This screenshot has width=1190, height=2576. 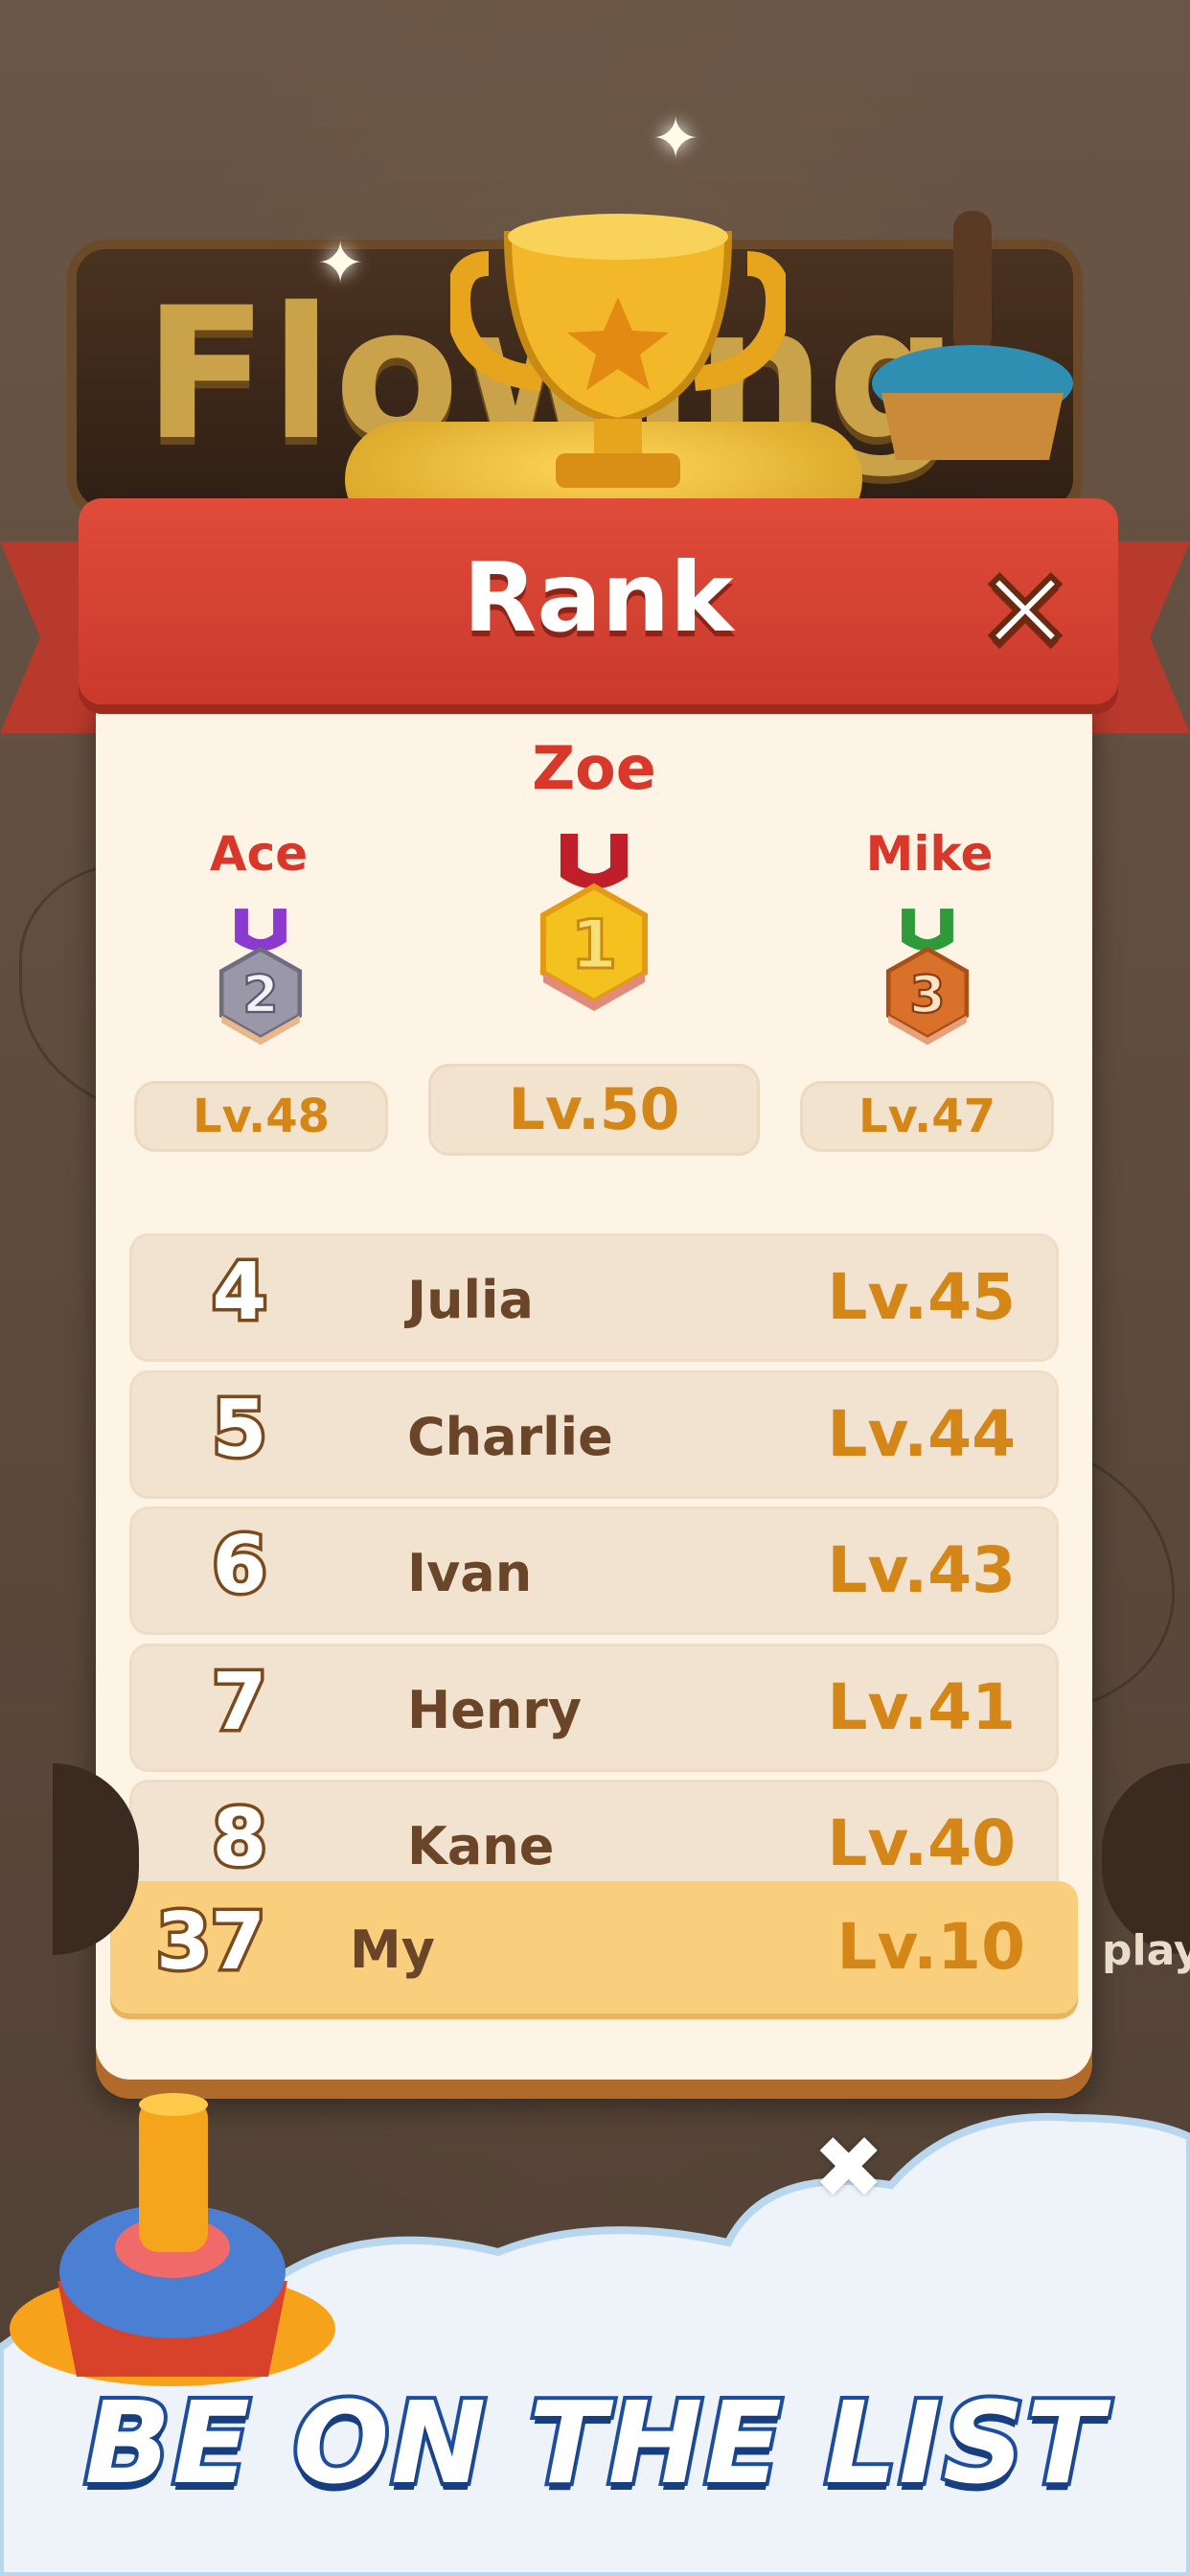 I want to click on plunger-decoration-icon, so click(x=973, y=335).